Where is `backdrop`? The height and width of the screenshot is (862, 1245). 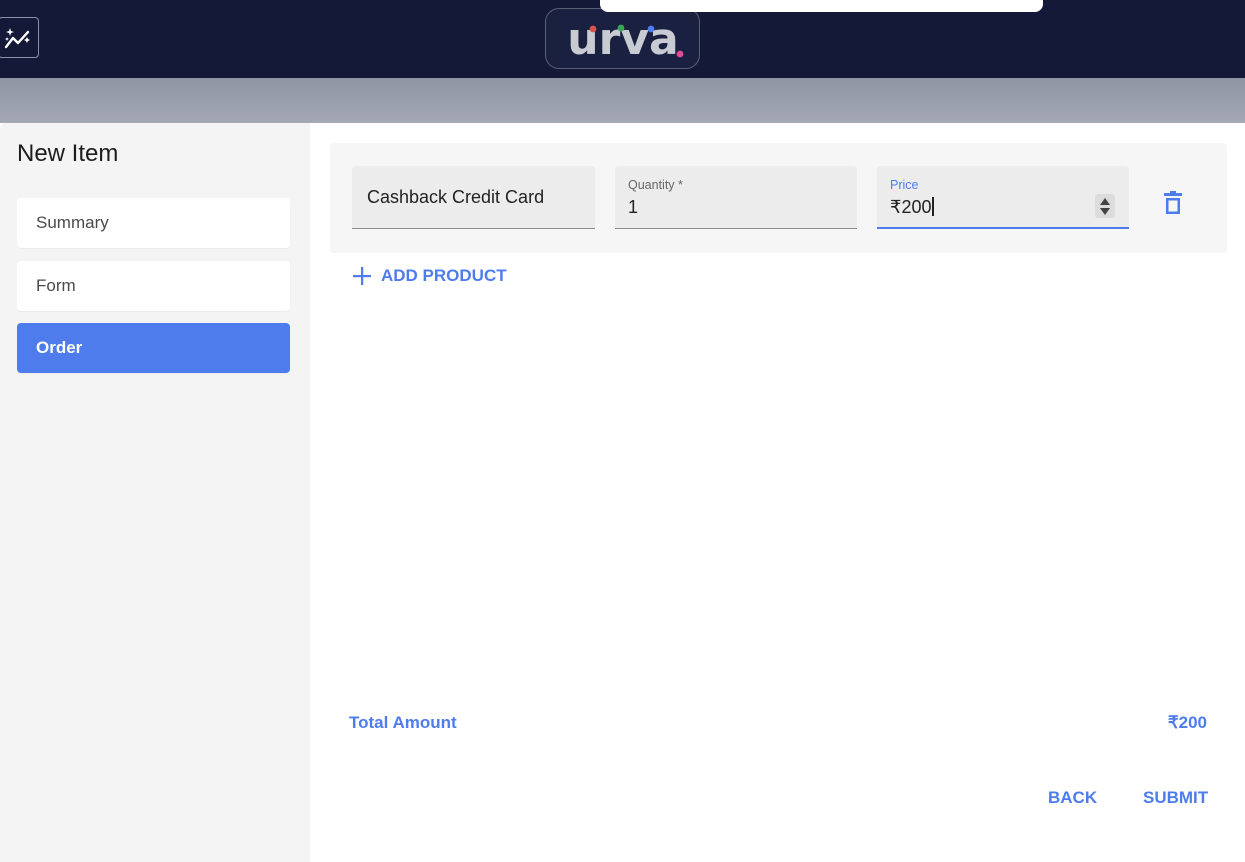 backdrop is located at coordinates (622, 100).